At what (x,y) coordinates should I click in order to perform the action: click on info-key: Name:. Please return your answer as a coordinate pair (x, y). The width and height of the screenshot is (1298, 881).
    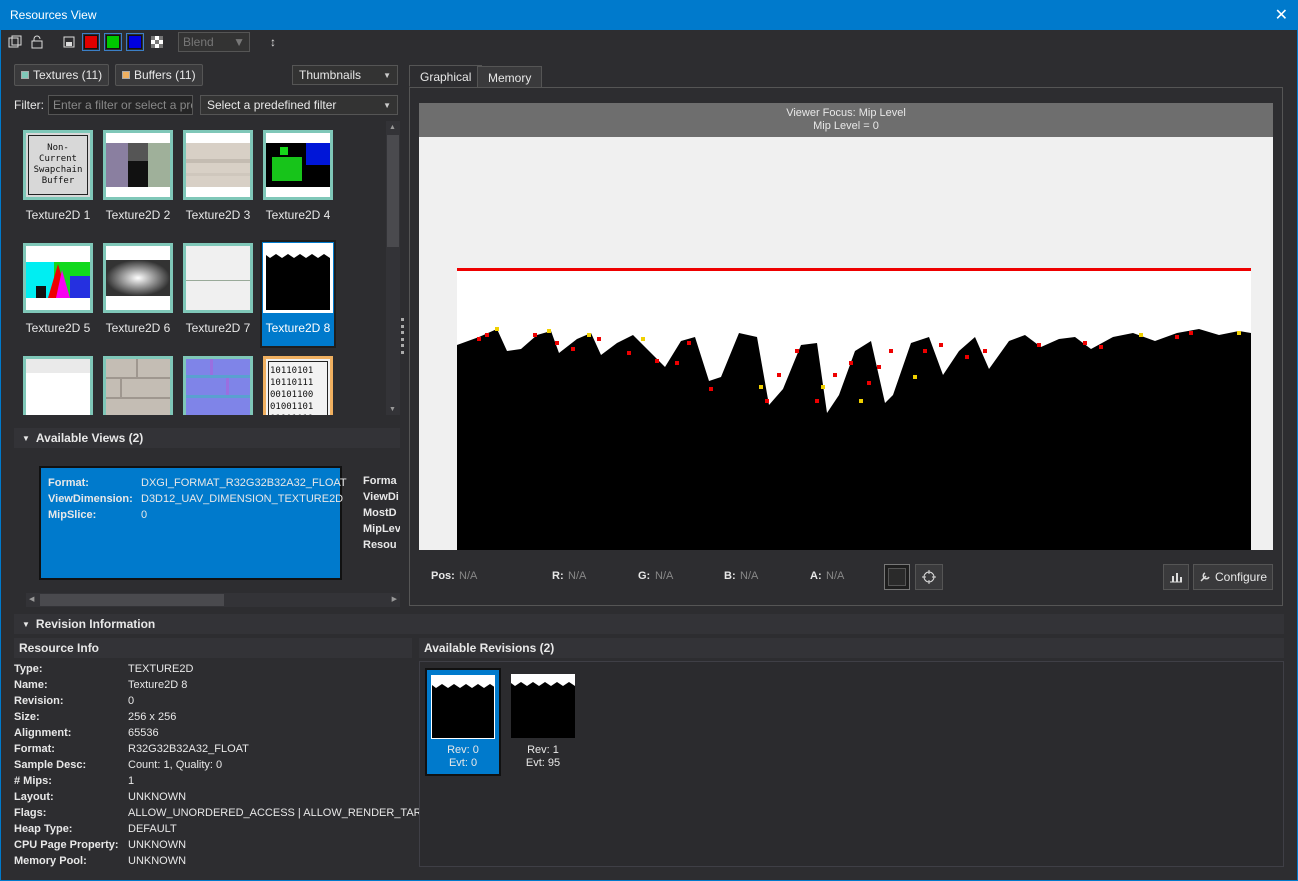
    Looking at the image, I should click on (31, 685).